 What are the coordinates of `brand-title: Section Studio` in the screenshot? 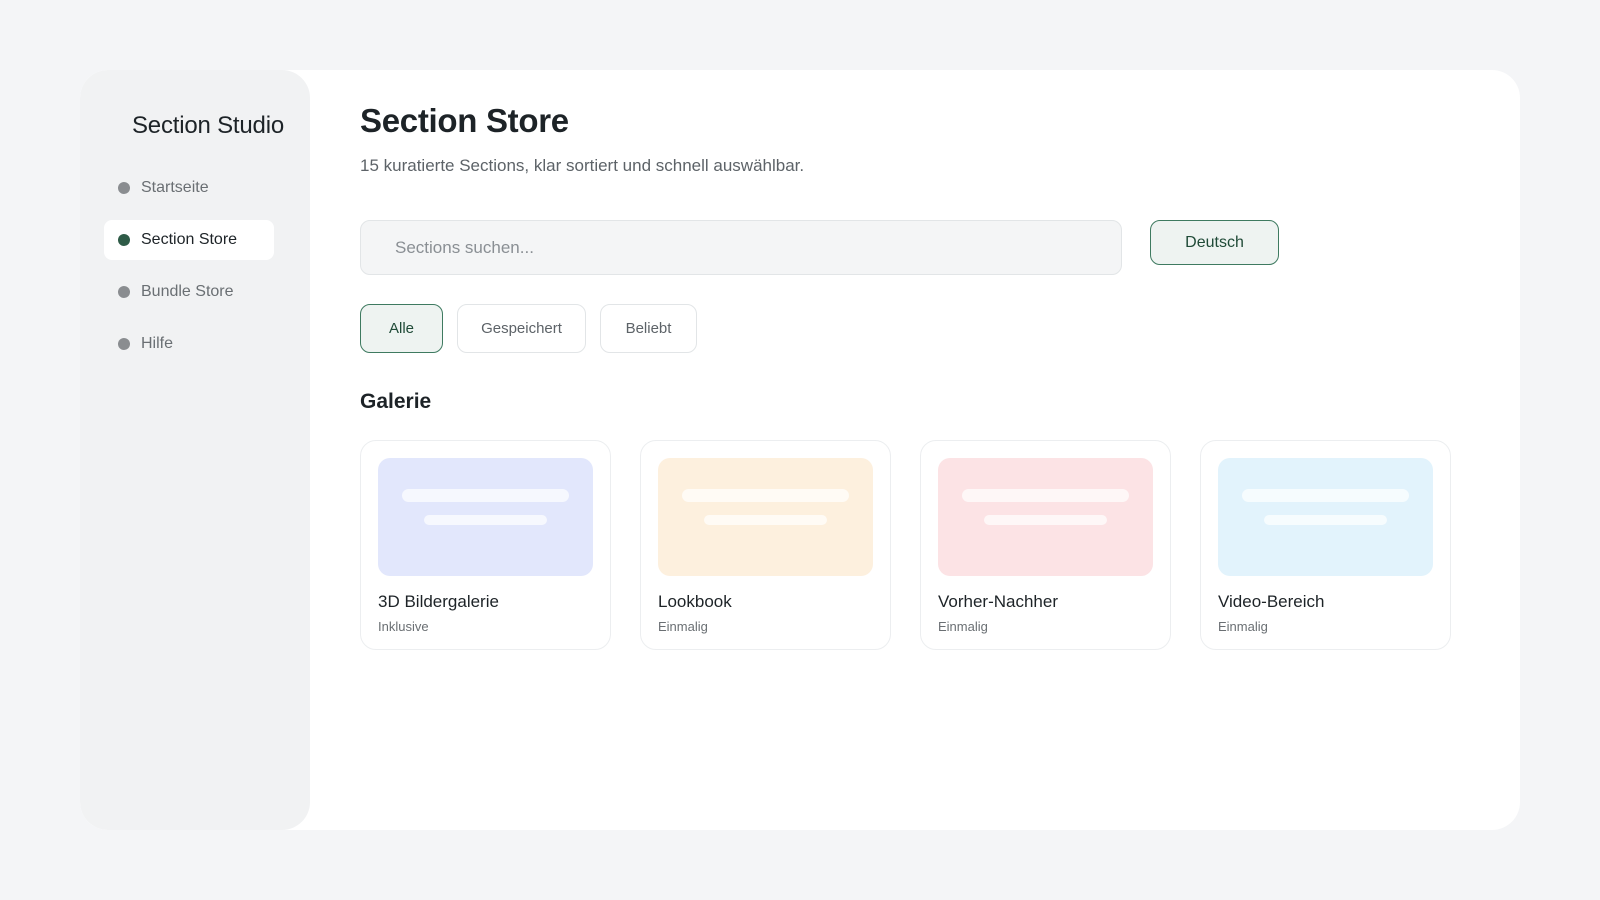 It's located at (208, 125).